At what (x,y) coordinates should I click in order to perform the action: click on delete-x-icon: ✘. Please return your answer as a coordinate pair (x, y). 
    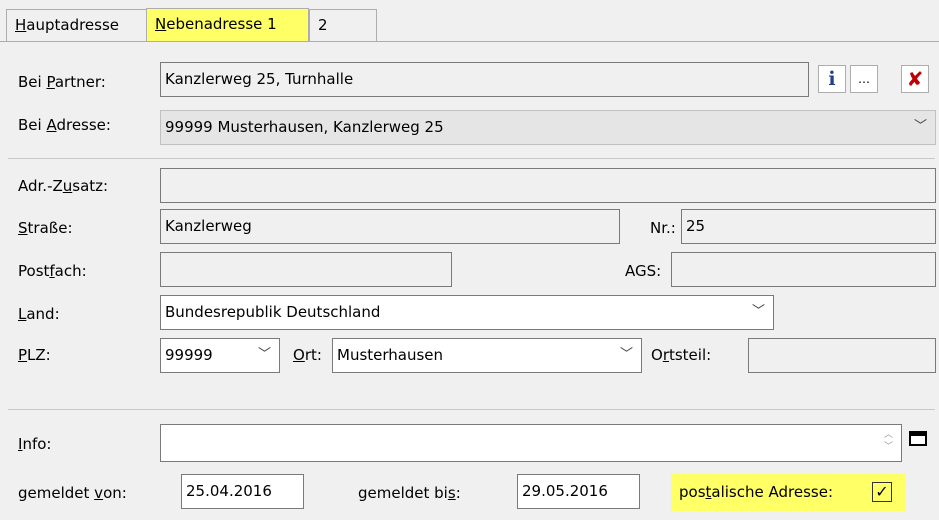
    Looking at the image, I should click on (915, 79).